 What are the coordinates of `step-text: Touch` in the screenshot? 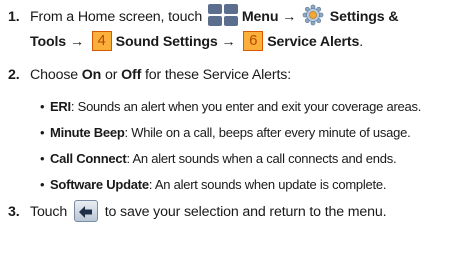 It's located at (50, 212).